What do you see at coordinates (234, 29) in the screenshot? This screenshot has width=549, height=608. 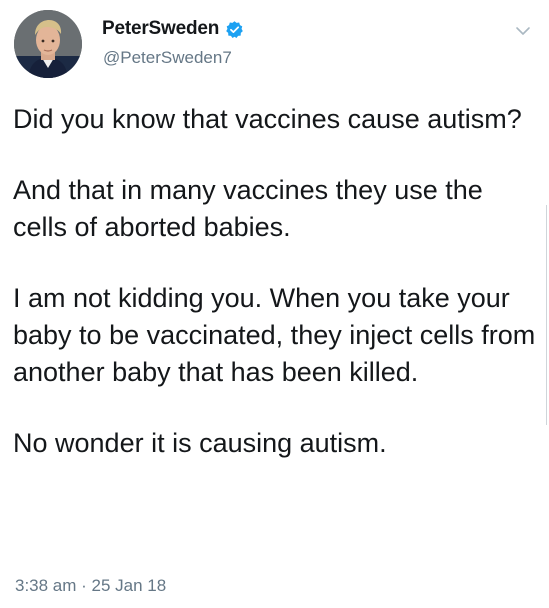 I see `verified-badge-icon` at bounding box center [234, 29].